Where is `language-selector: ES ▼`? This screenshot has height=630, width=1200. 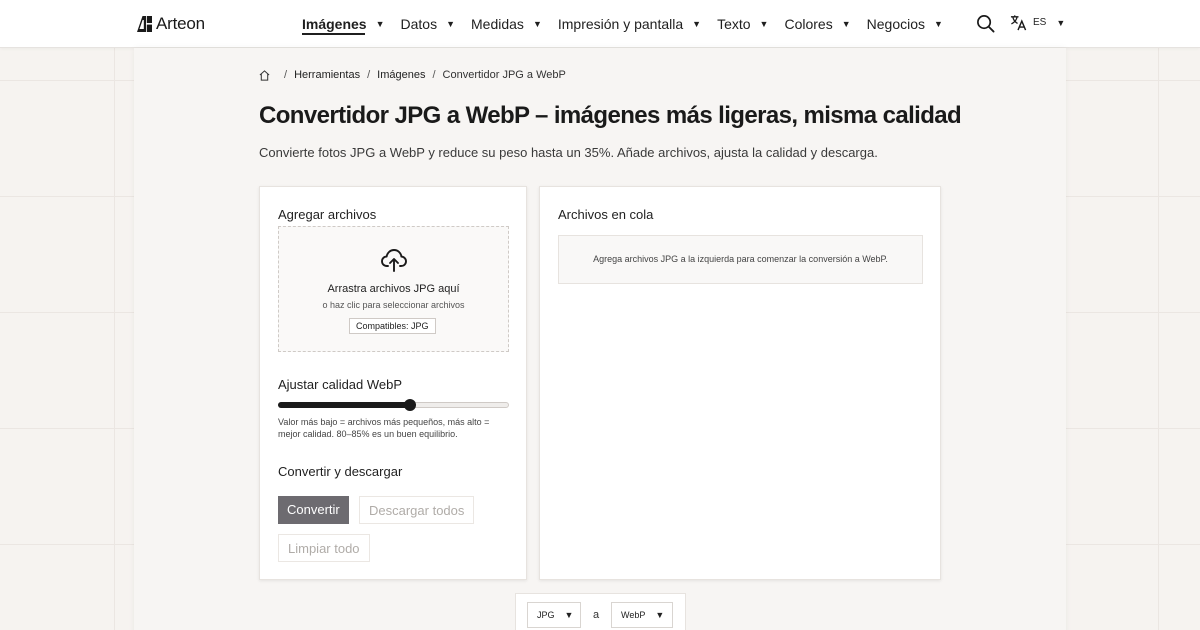 language-selector: ES ▼ is located at coordinates (1037, 22).